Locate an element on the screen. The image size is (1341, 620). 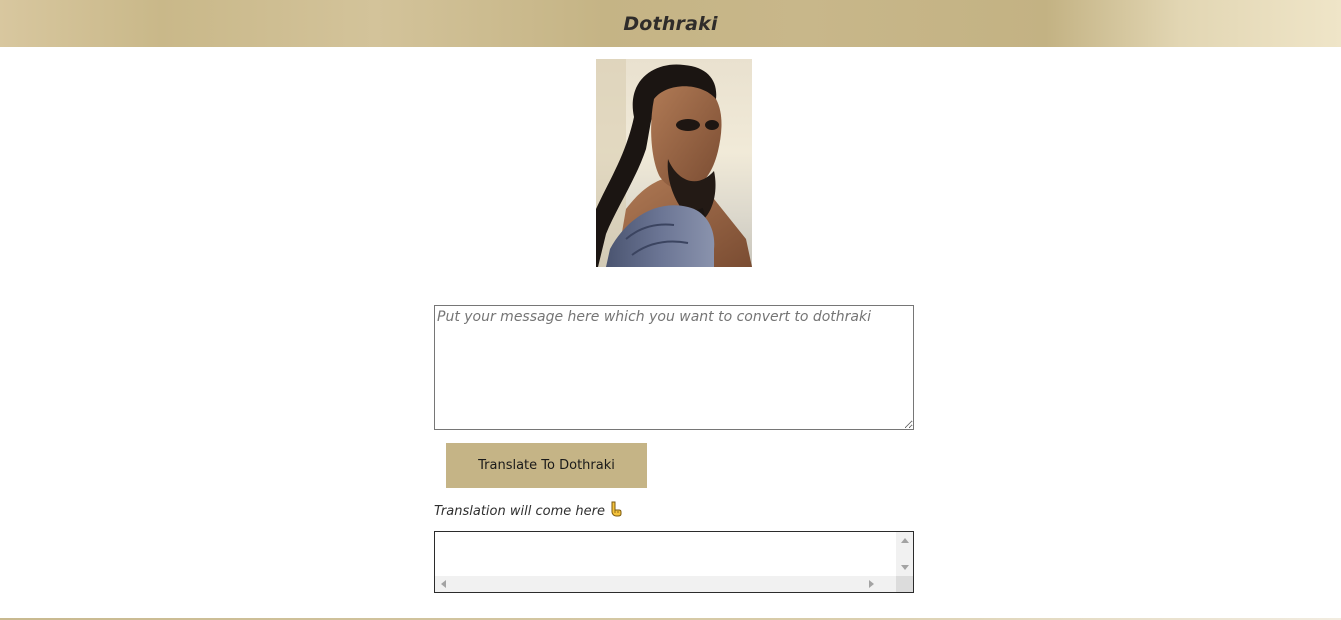
pointing-down-icon is located at coordinates (615, 511).